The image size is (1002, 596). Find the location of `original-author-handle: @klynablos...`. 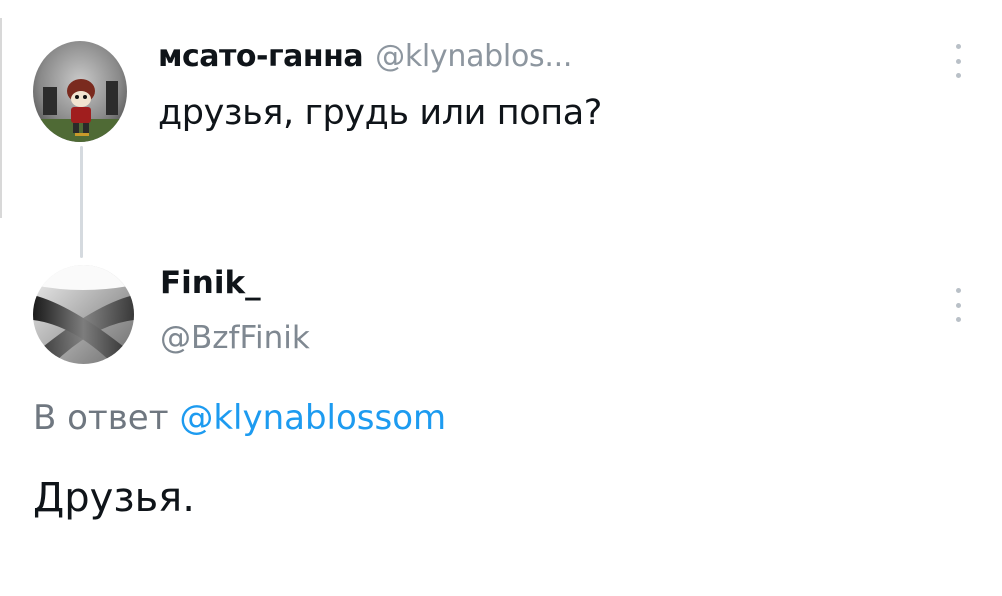

original-author-handle: @klynablos... is located at coordinates (473, 56).